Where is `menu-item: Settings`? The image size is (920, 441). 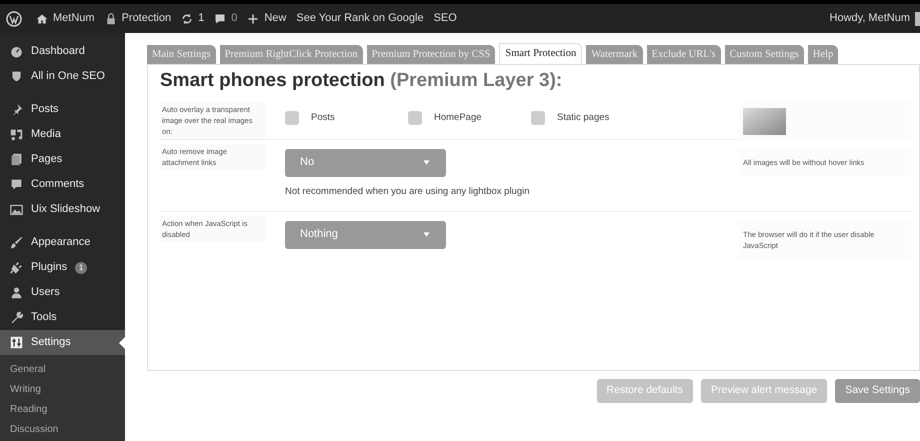
menu-item: Settings is located at coordinates (62, 342).